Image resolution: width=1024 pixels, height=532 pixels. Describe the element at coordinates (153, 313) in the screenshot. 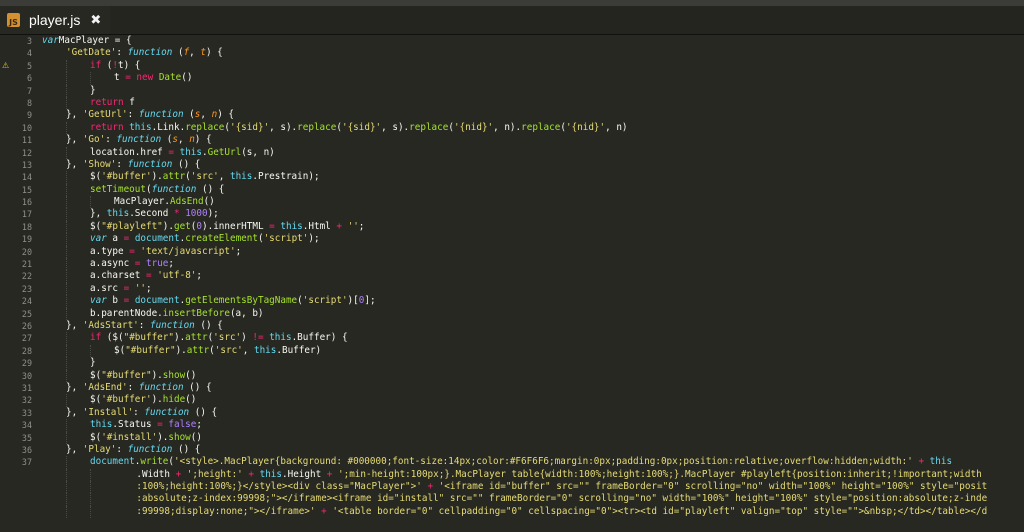

I see `code-text: b.parentNode.insertBefore(a, b)` at that location.